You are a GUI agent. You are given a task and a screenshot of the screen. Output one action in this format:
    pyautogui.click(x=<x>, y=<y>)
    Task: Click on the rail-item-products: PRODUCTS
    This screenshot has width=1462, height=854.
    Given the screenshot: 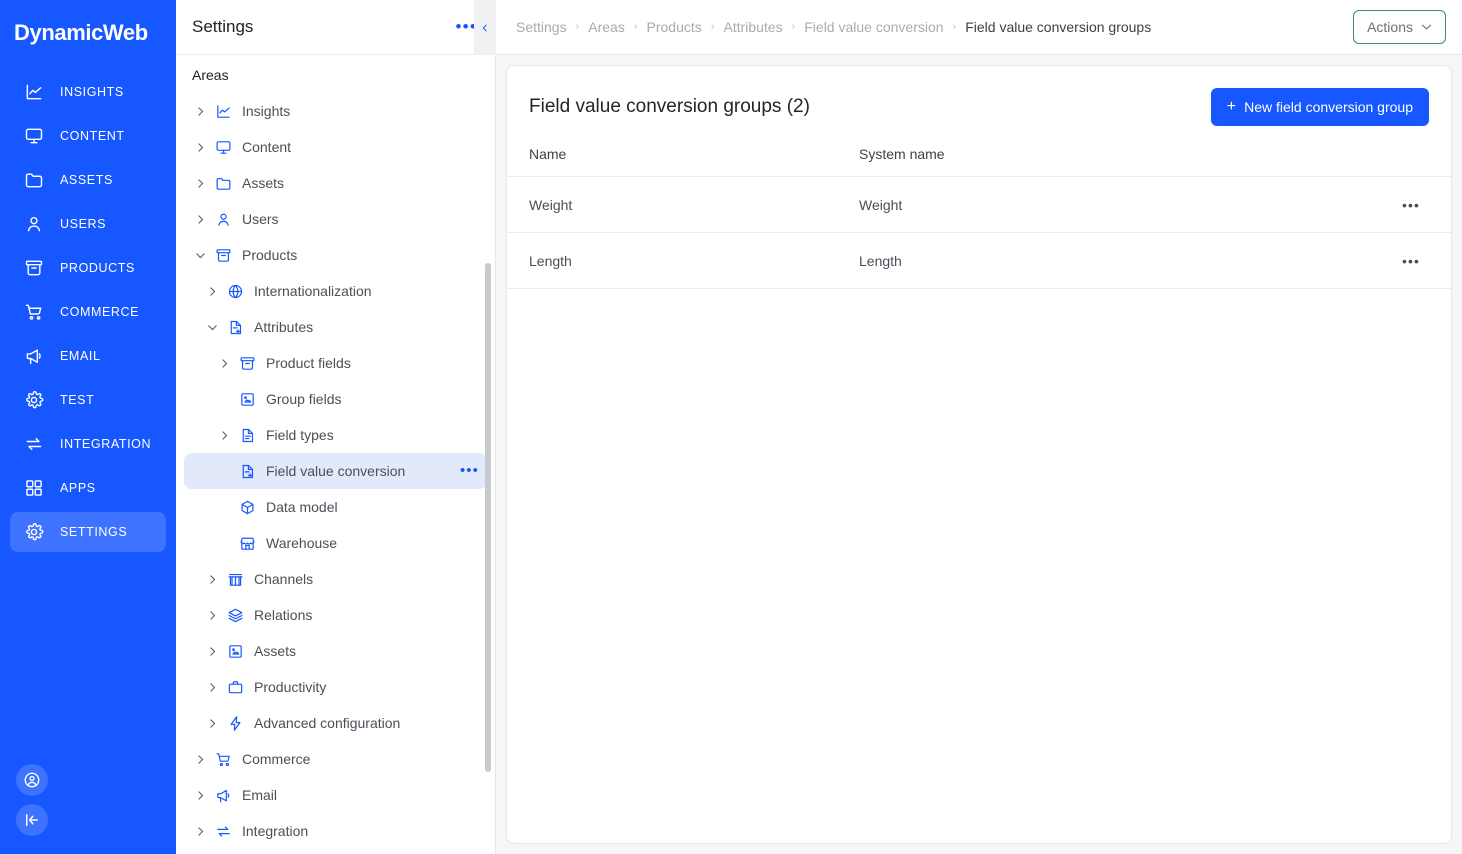 What is the action you would take?
    pyautogui.click(x=88, y=268)
    